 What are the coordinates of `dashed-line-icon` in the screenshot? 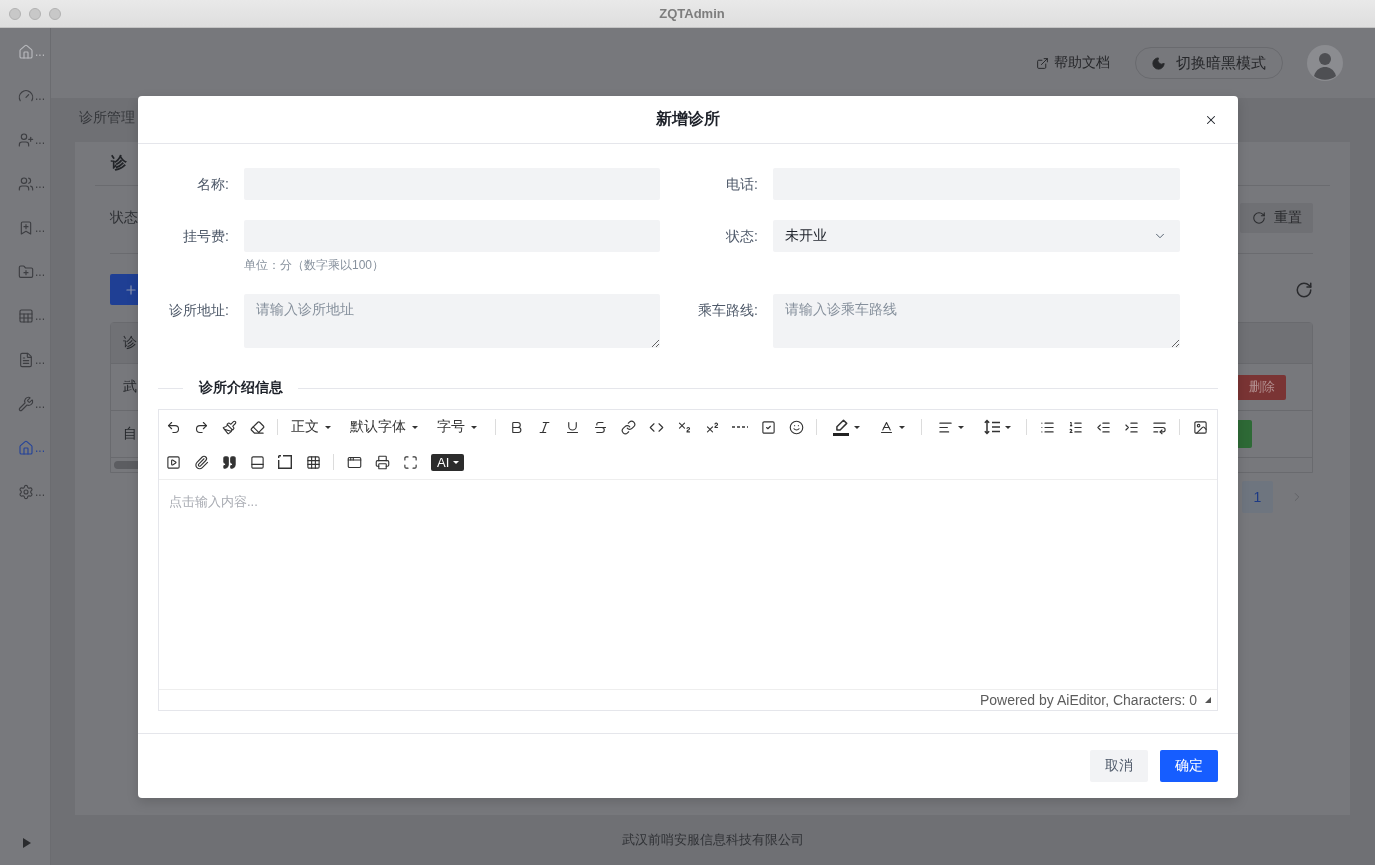 It's located at (740, 427).